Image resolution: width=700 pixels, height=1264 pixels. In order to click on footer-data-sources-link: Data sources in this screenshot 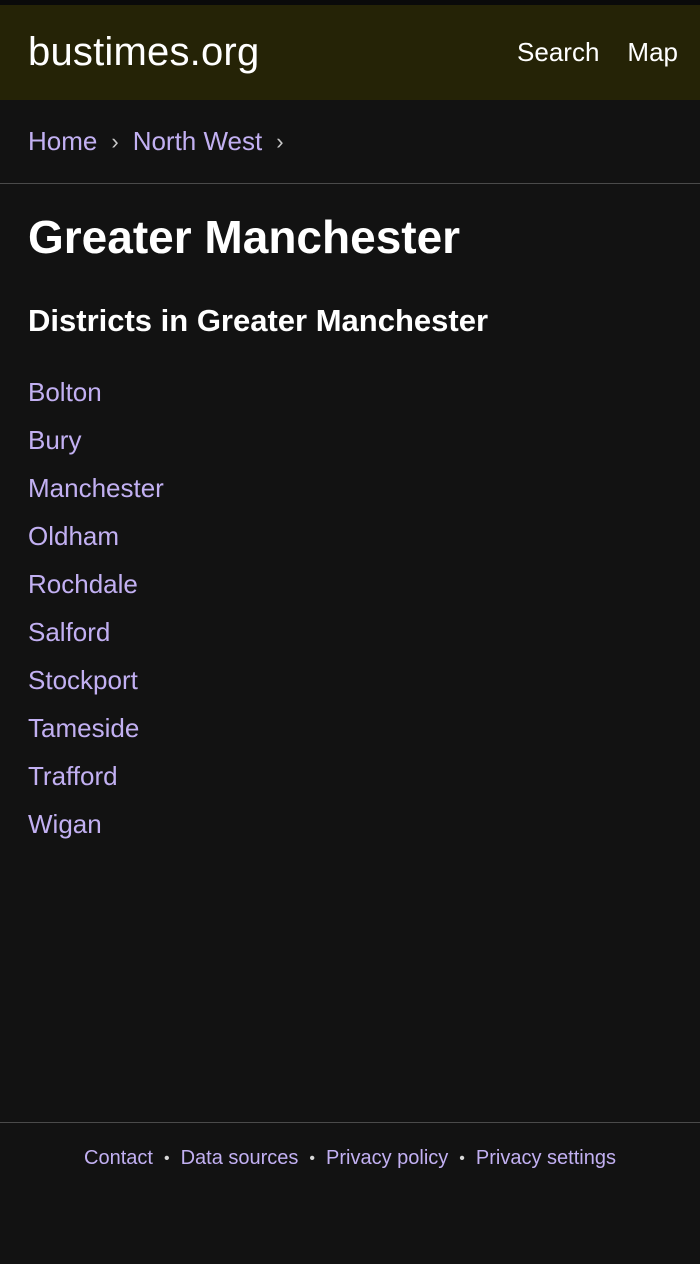, I will do `click(240, 1158)`.